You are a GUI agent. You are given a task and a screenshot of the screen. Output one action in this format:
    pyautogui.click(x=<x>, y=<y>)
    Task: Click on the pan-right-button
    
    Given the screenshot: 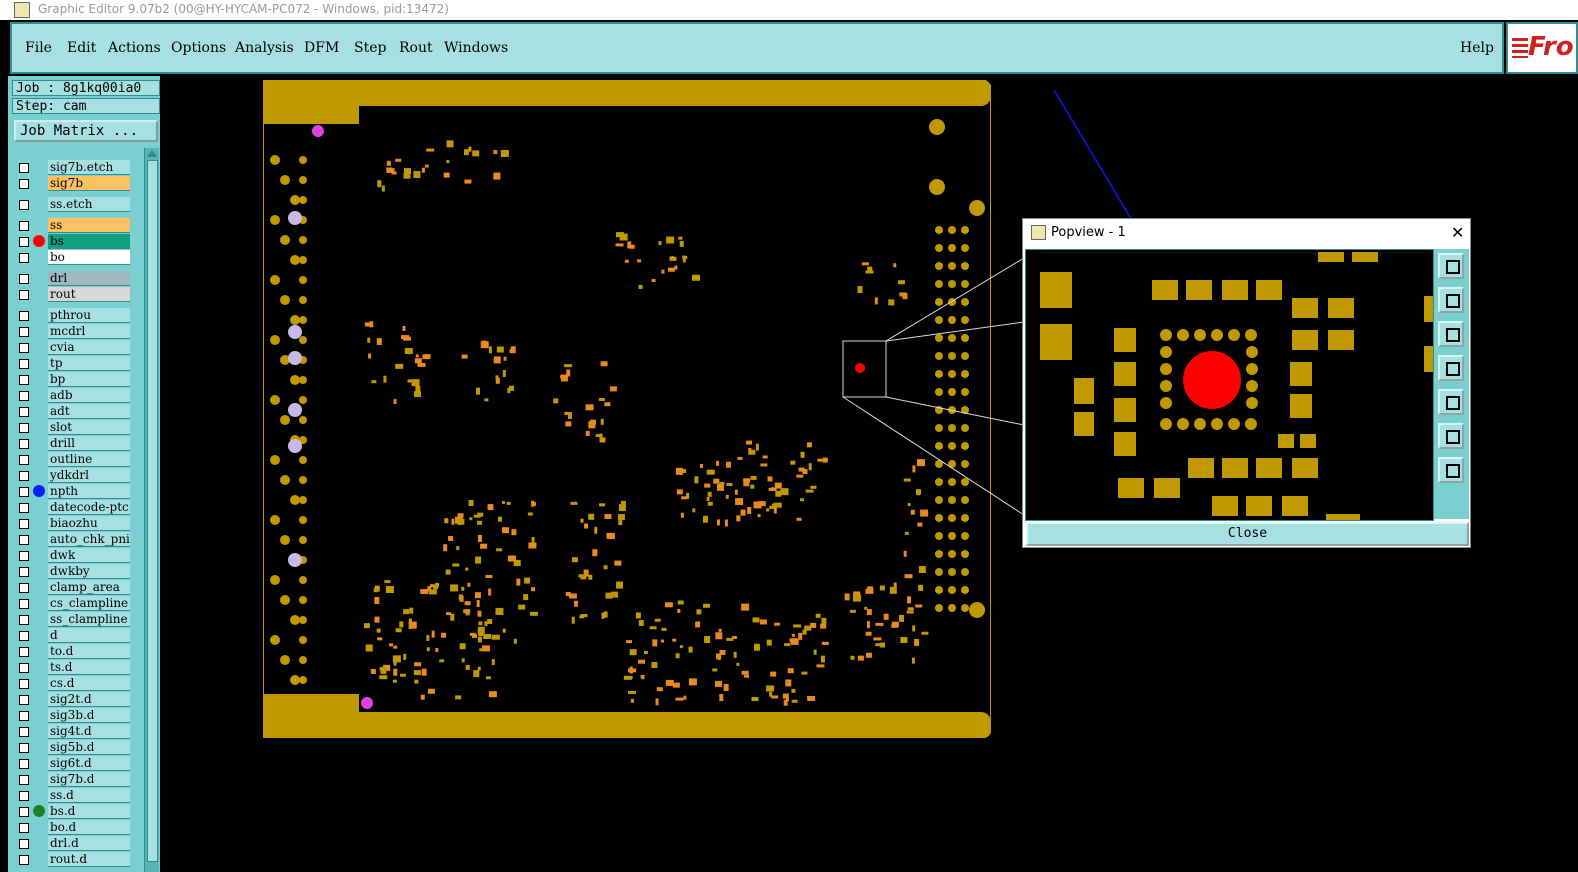 What is the action you would take?
    pyautogui.click(x=1451, y=402)
    